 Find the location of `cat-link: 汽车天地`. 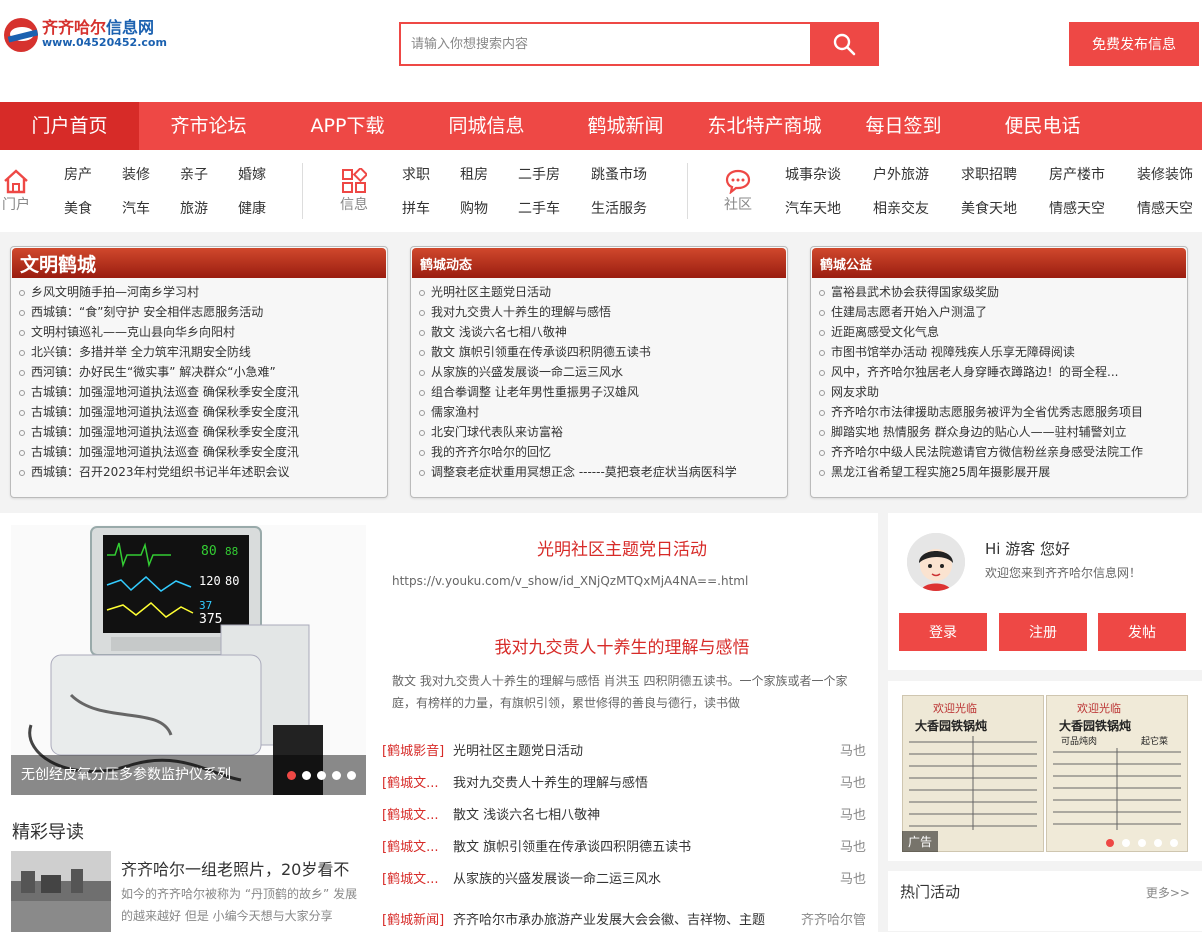

cat-link: 汽车天地 is located at coordinates (829, 208).